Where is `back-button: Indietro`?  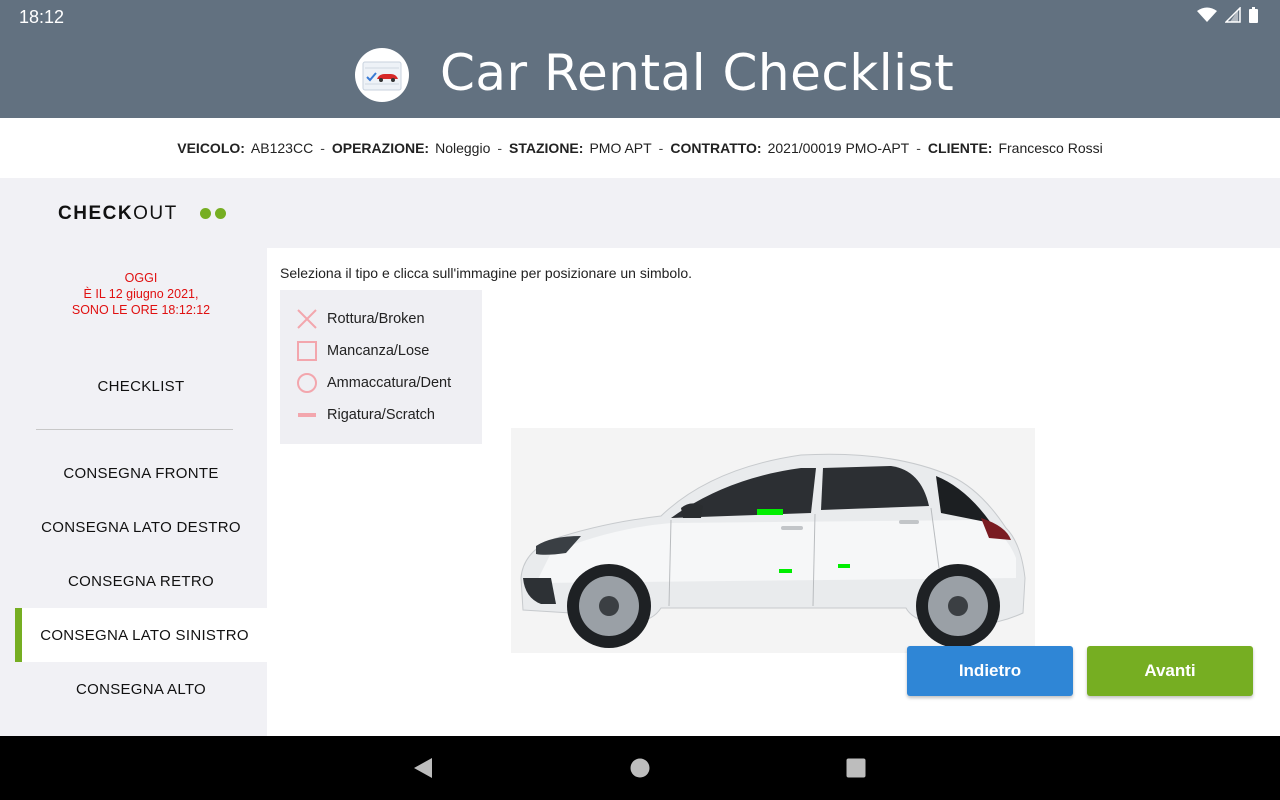 back-button: Indietro is located at coordinates (990, 671).